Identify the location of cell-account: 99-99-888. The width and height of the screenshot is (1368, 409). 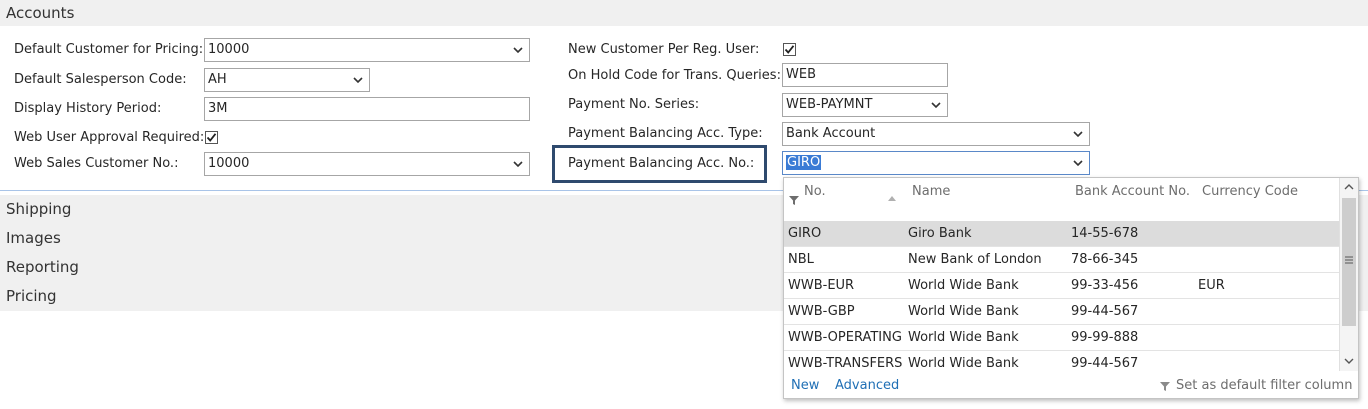
(1105, 337).